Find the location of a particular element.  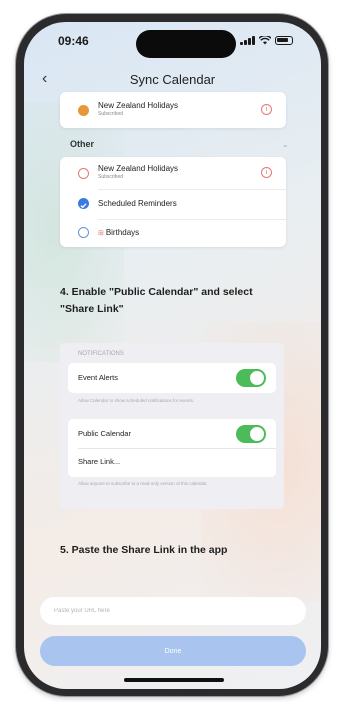

event-alerts-label: Event Alerts is located at coordinates (98, 377).